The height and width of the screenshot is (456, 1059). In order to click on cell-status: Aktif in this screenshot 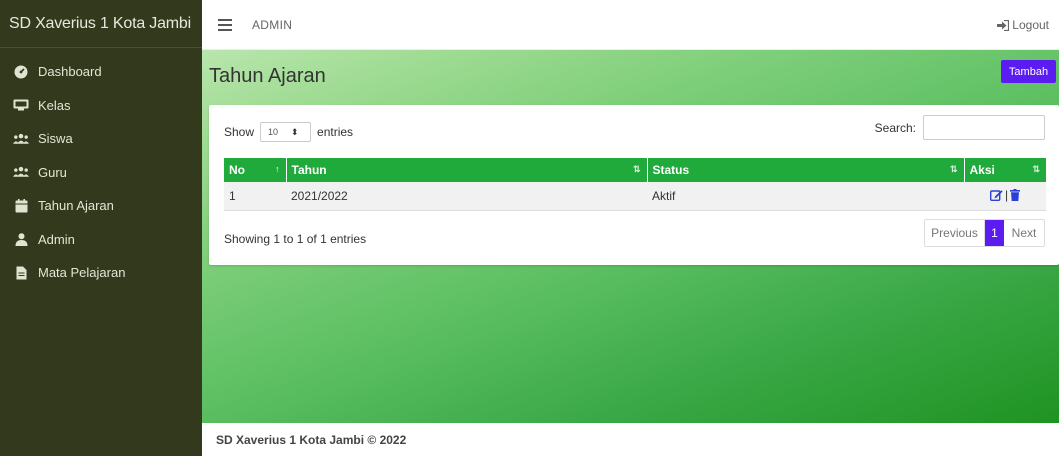, I will do `click(805, 196)`.